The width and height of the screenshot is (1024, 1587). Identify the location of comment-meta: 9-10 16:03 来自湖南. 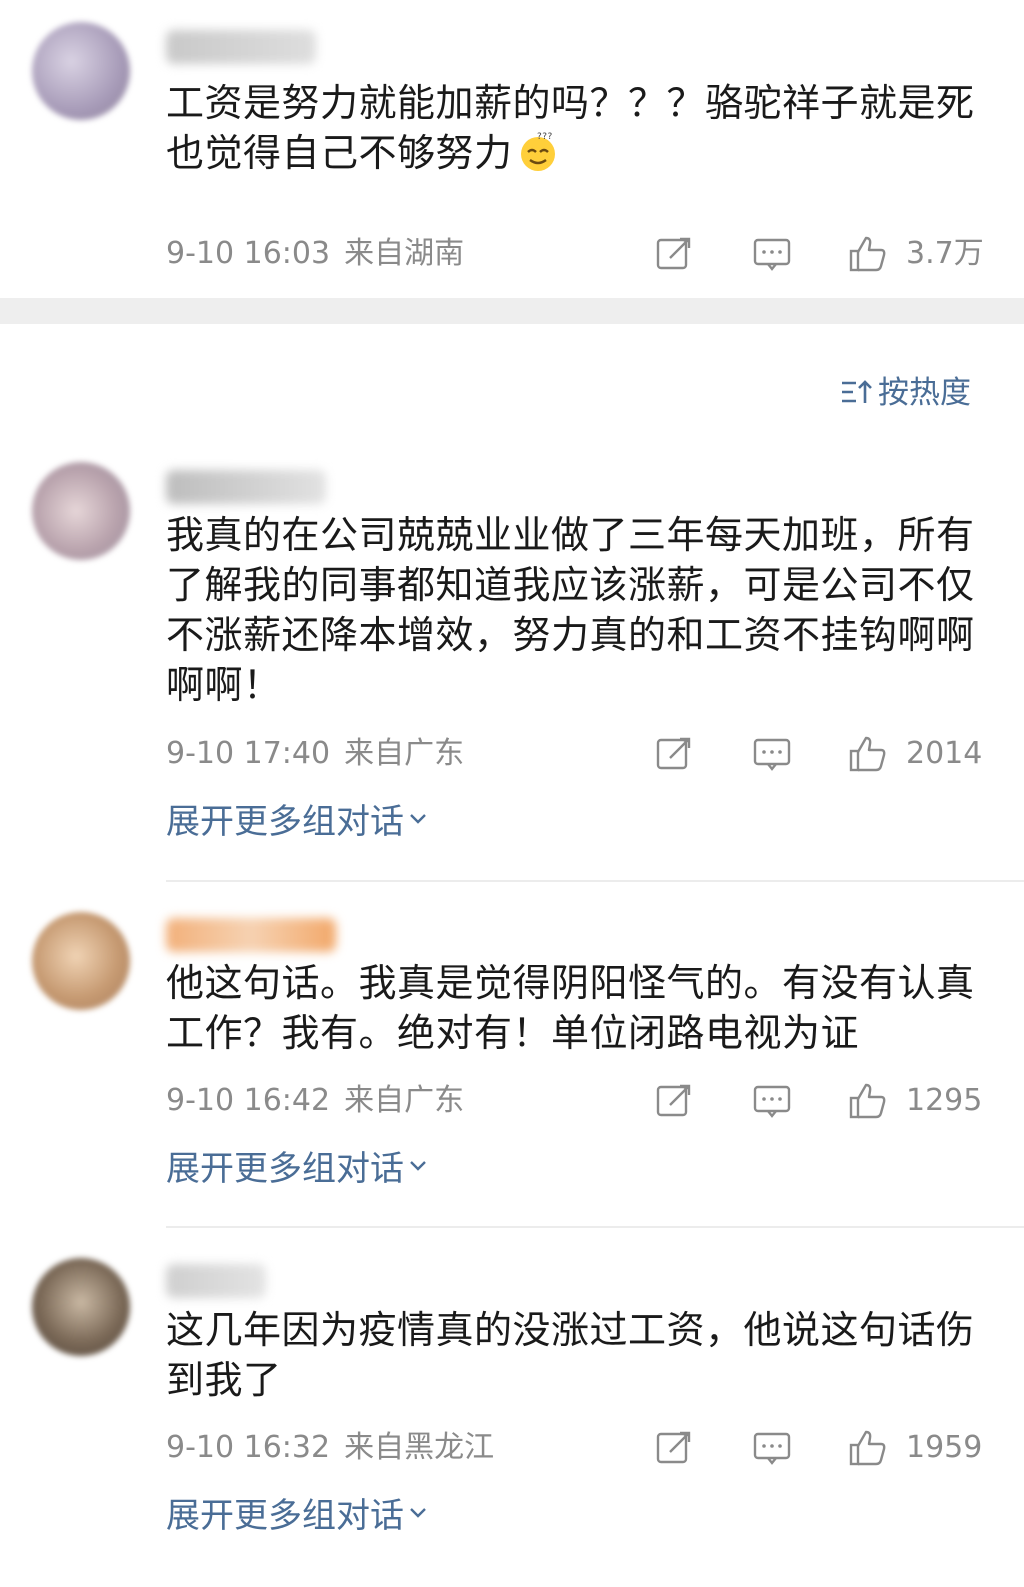
(315, 254).